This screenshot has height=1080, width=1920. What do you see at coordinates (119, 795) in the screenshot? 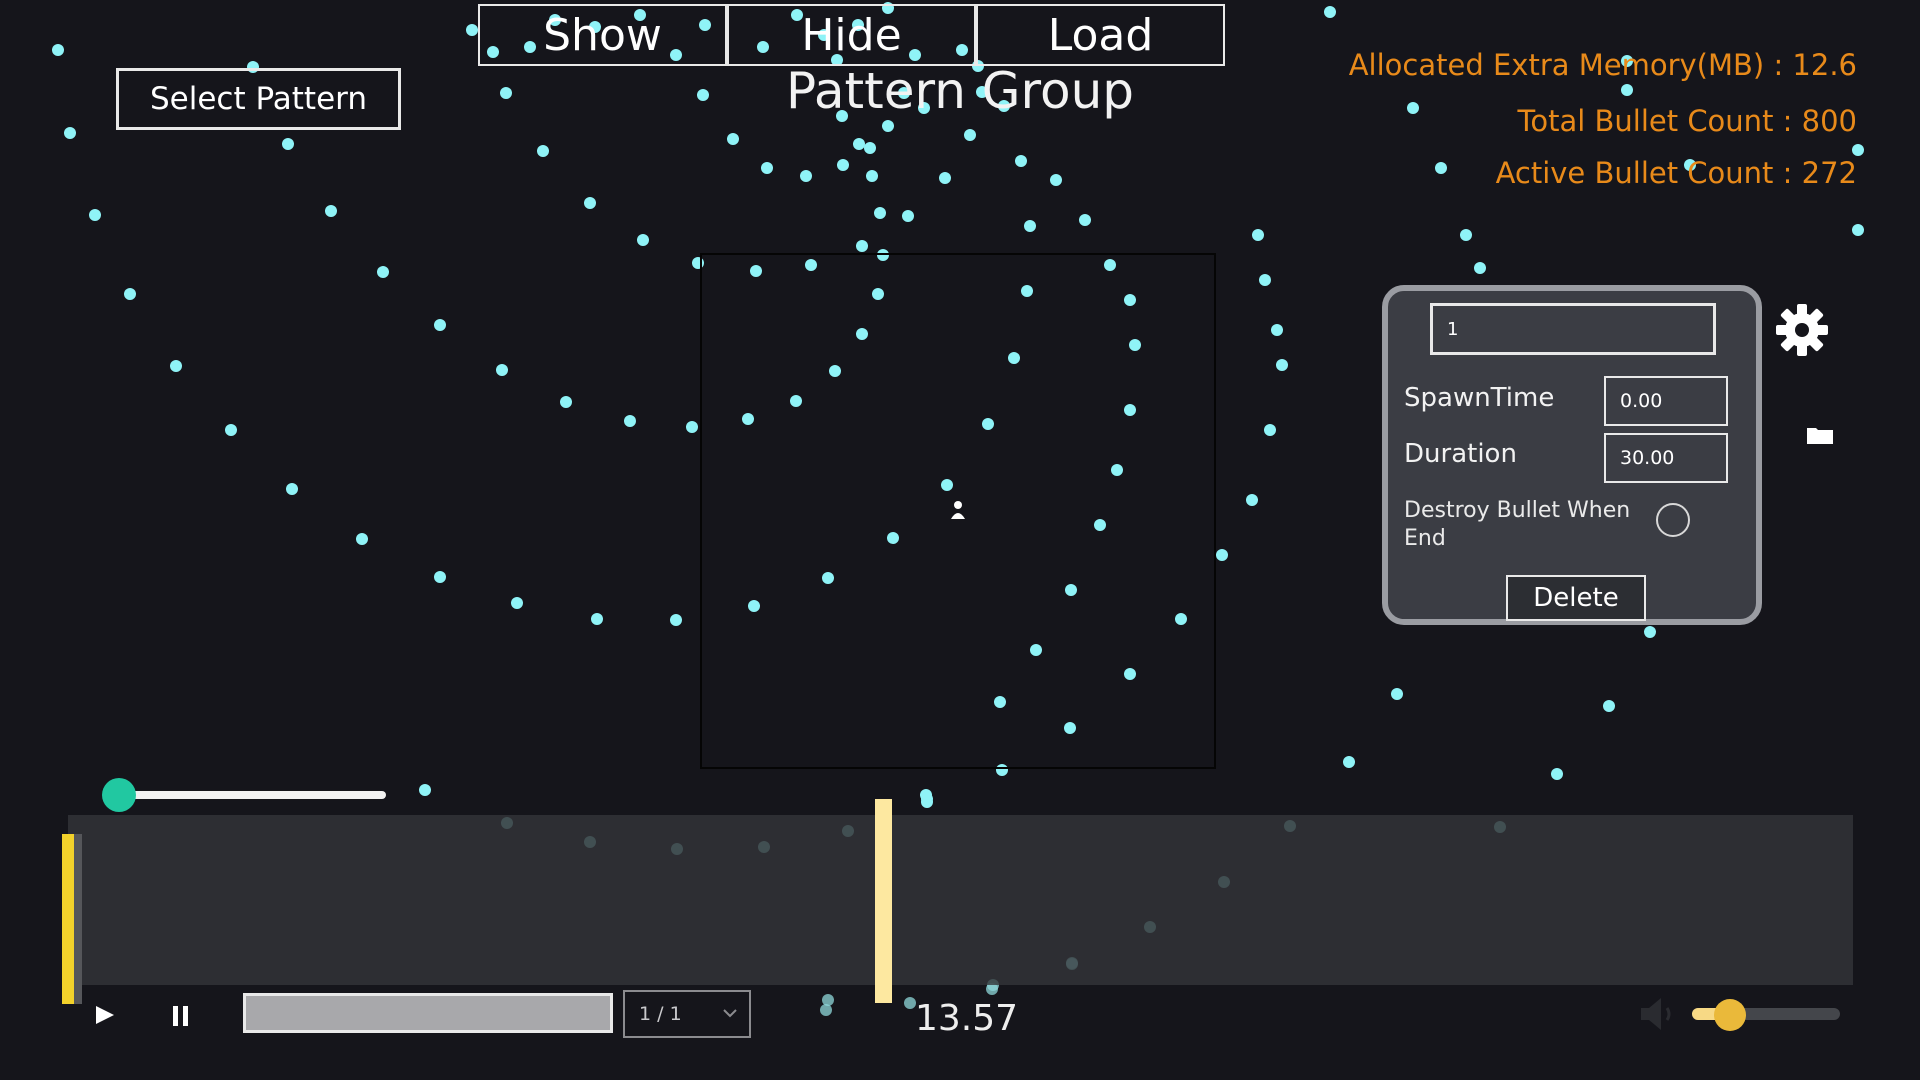
I see `speed-slider-handle` at bounding box center [119, 795].